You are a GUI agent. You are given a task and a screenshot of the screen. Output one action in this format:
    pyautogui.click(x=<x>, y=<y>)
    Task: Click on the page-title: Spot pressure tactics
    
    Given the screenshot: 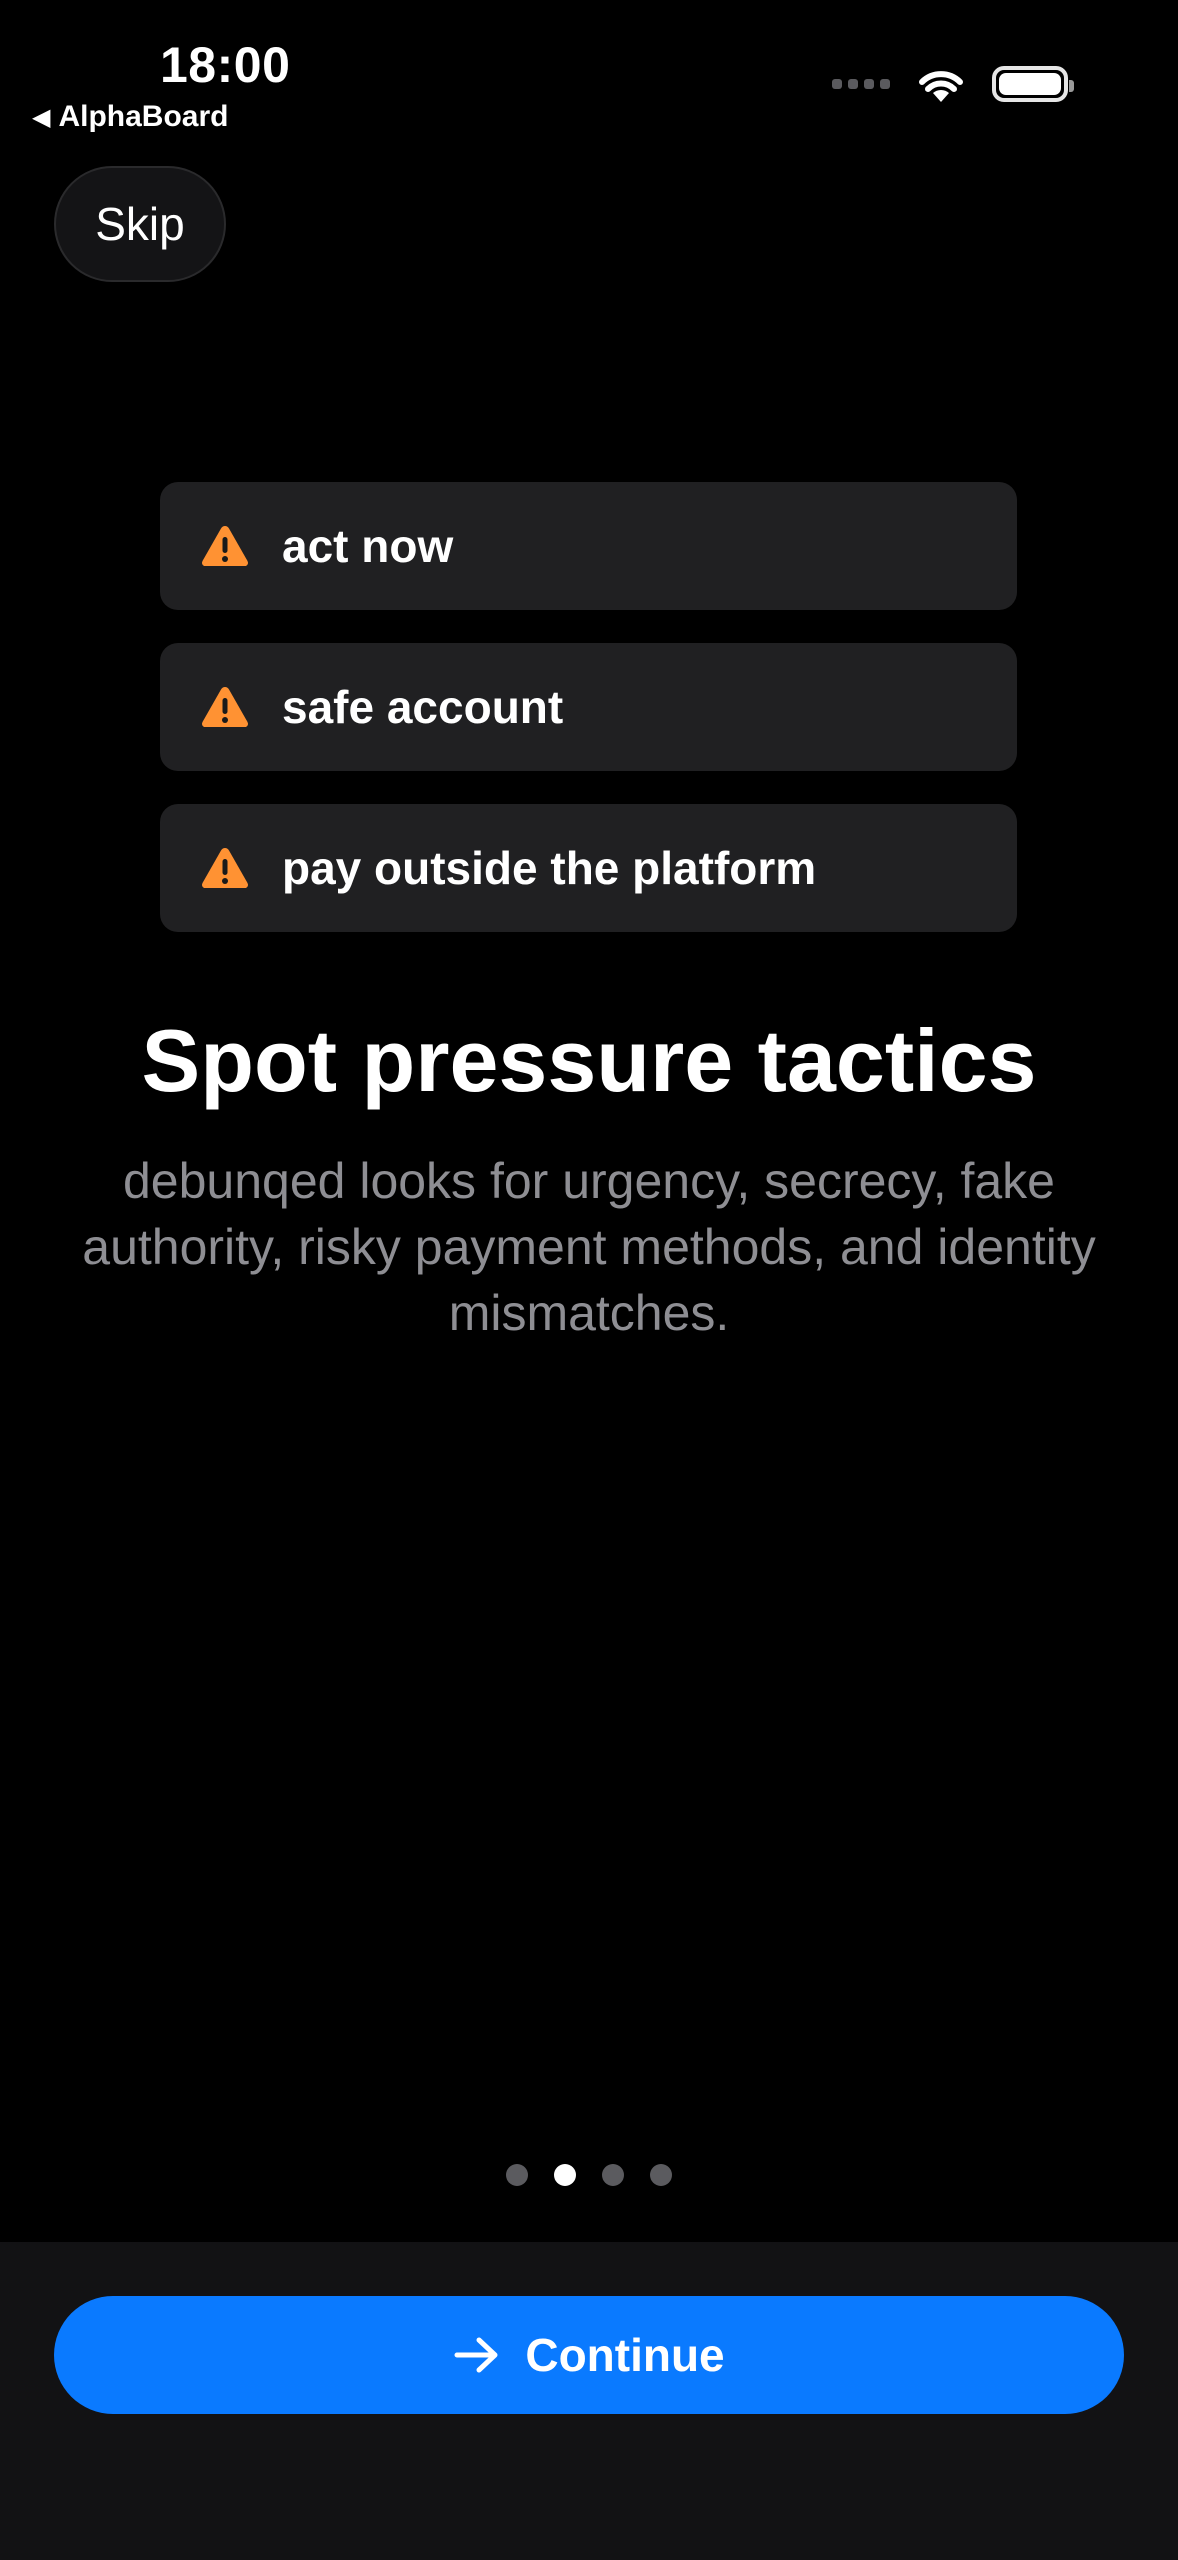 What is the action you would take?
    pyautogui.click(x=589, y=1060)
    